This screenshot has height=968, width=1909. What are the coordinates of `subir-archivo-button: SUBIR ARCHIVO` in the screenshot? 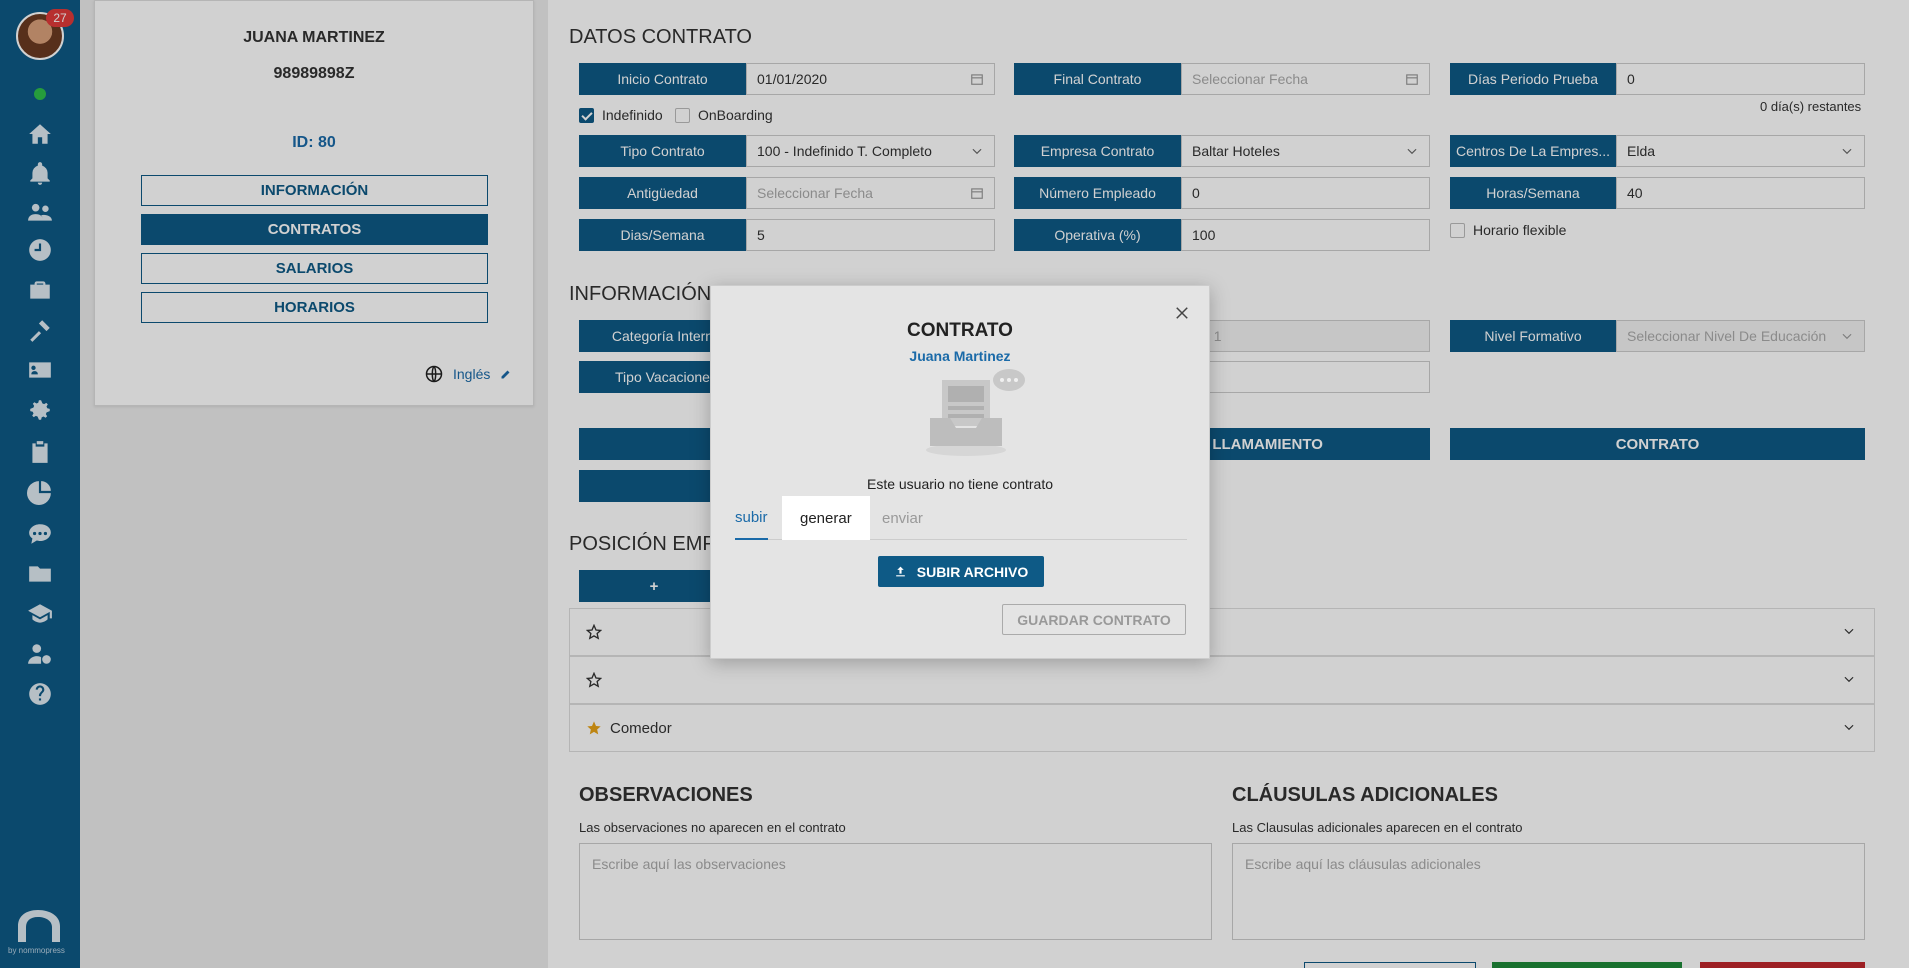 It's located at (961, 571).